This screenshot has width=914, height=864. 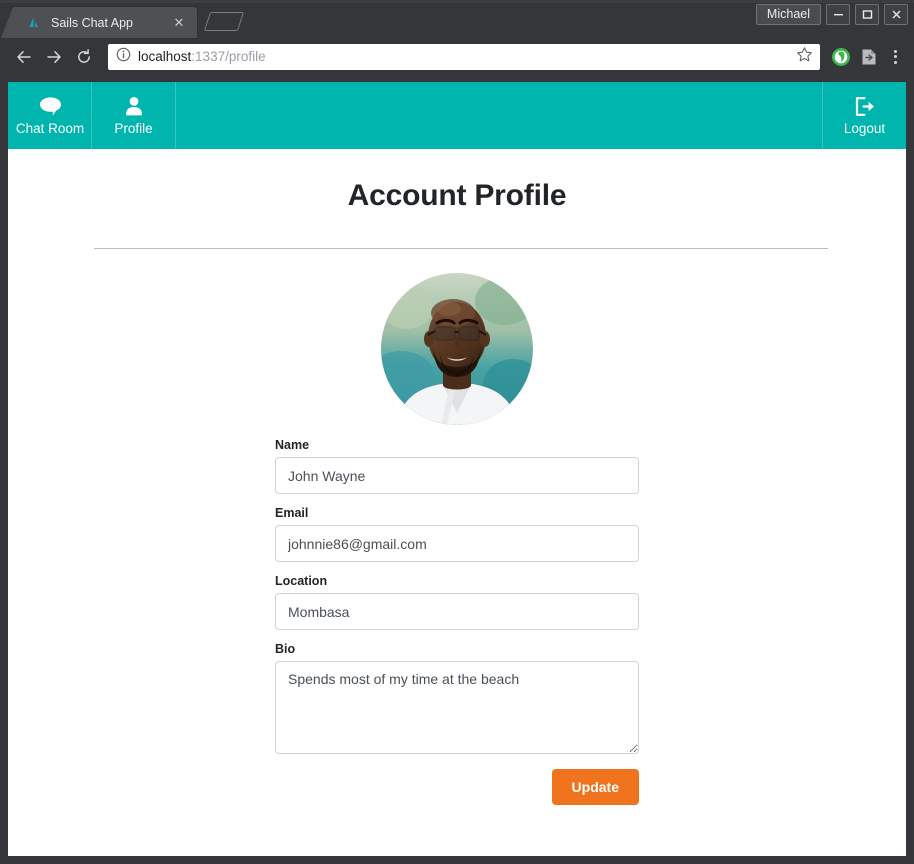 What do you see at coordinates (457, 707) in the screenshot?
I see `bio-textarea` at bounding box center [457, 707].